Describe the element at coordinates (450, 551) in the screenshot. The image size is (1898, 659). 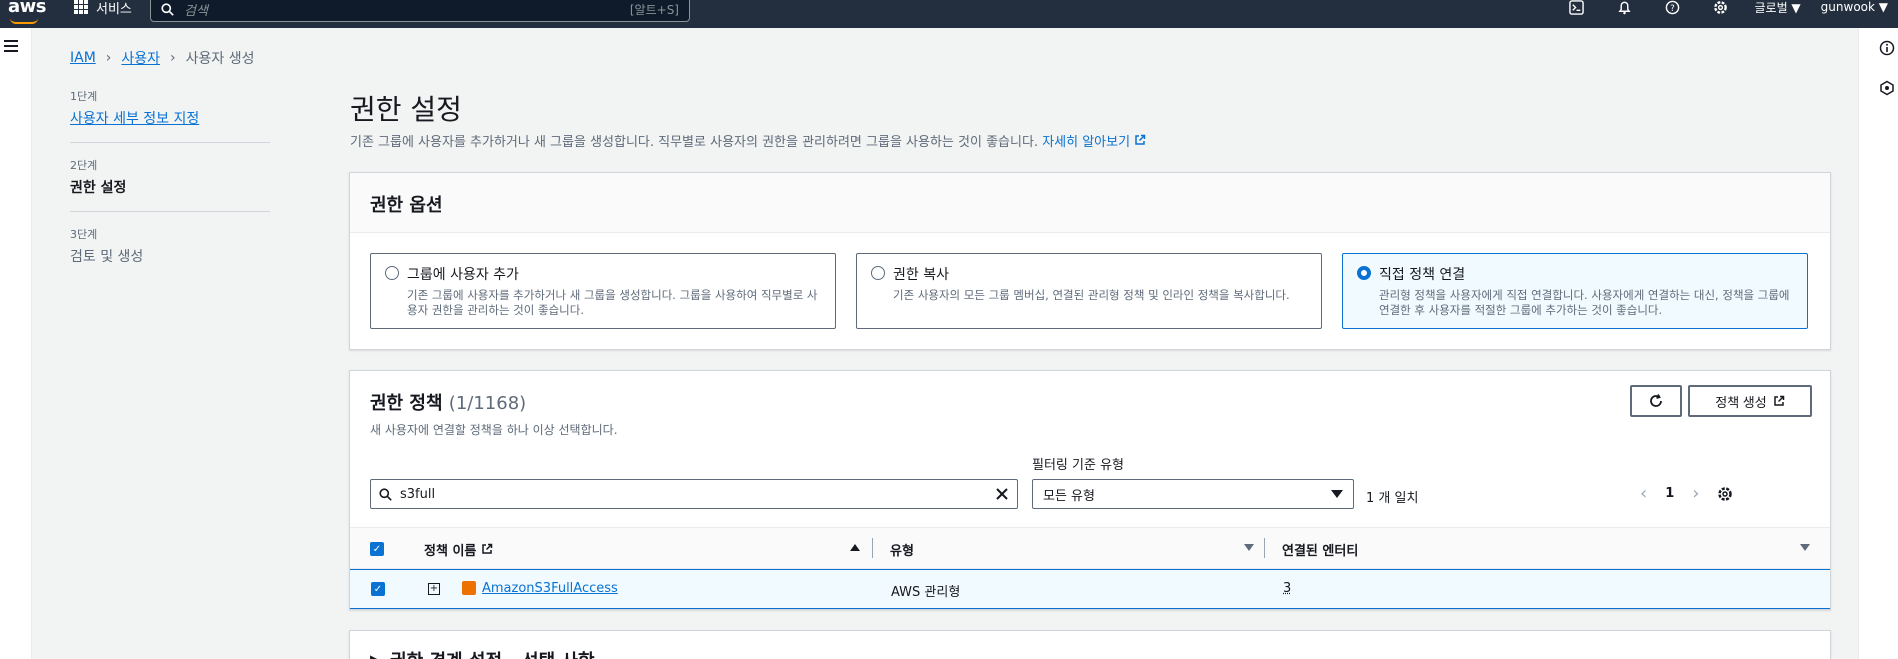
I see `column-label: 정책 이름` at that location.